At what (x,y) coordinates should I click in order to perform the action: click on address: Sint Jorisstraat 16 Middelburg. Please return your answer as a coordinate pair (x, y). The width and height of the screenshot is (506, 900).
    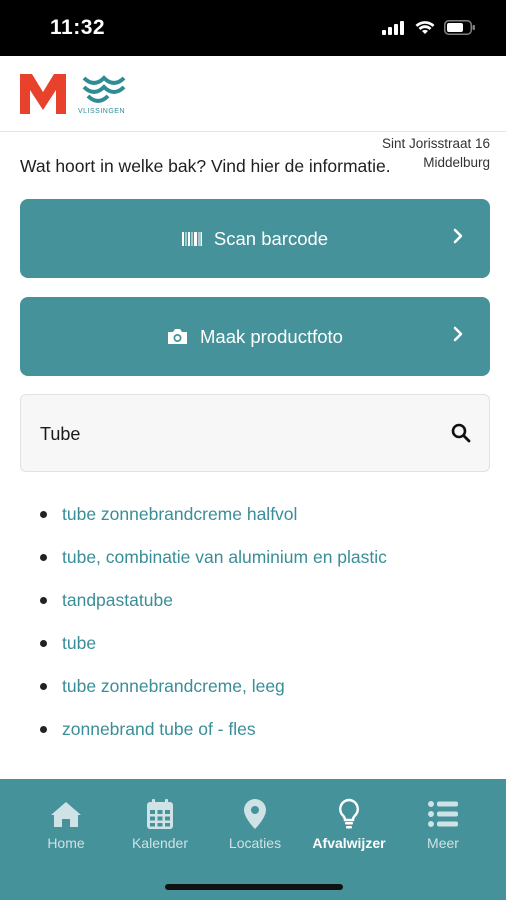
    Looking at the image, I should click on (436, 153).